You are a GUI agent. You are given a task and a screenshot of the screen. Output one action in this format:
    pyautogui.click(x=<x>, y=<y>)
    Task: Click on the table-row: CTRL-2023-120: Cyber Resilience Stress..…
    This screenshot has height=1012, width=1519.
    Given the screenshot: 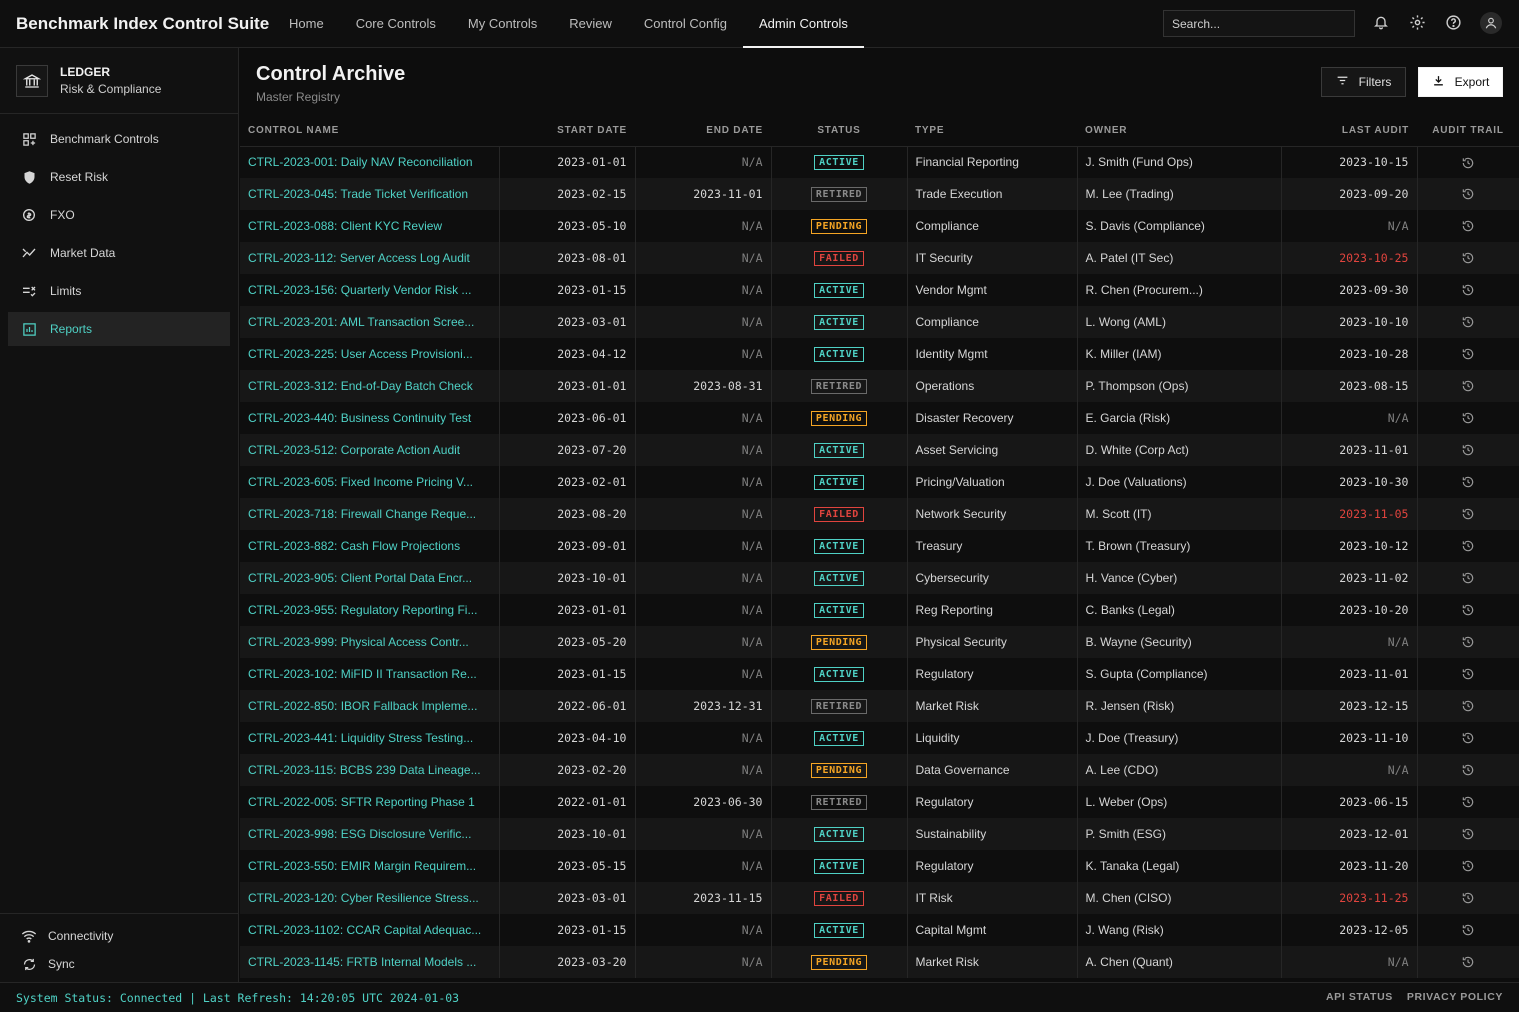 What is the action you would take?
    pyautogui.click(x=879, y=898)
    